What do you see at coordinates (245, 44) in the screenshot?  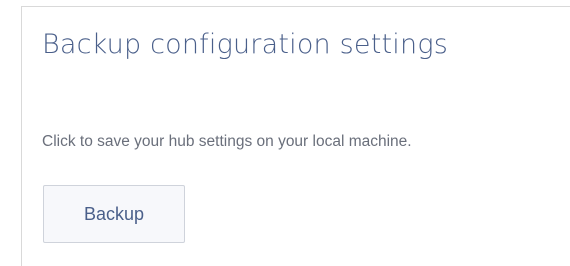 I see `section-title: Backup configuration settings` at bounding box center [245, 44].